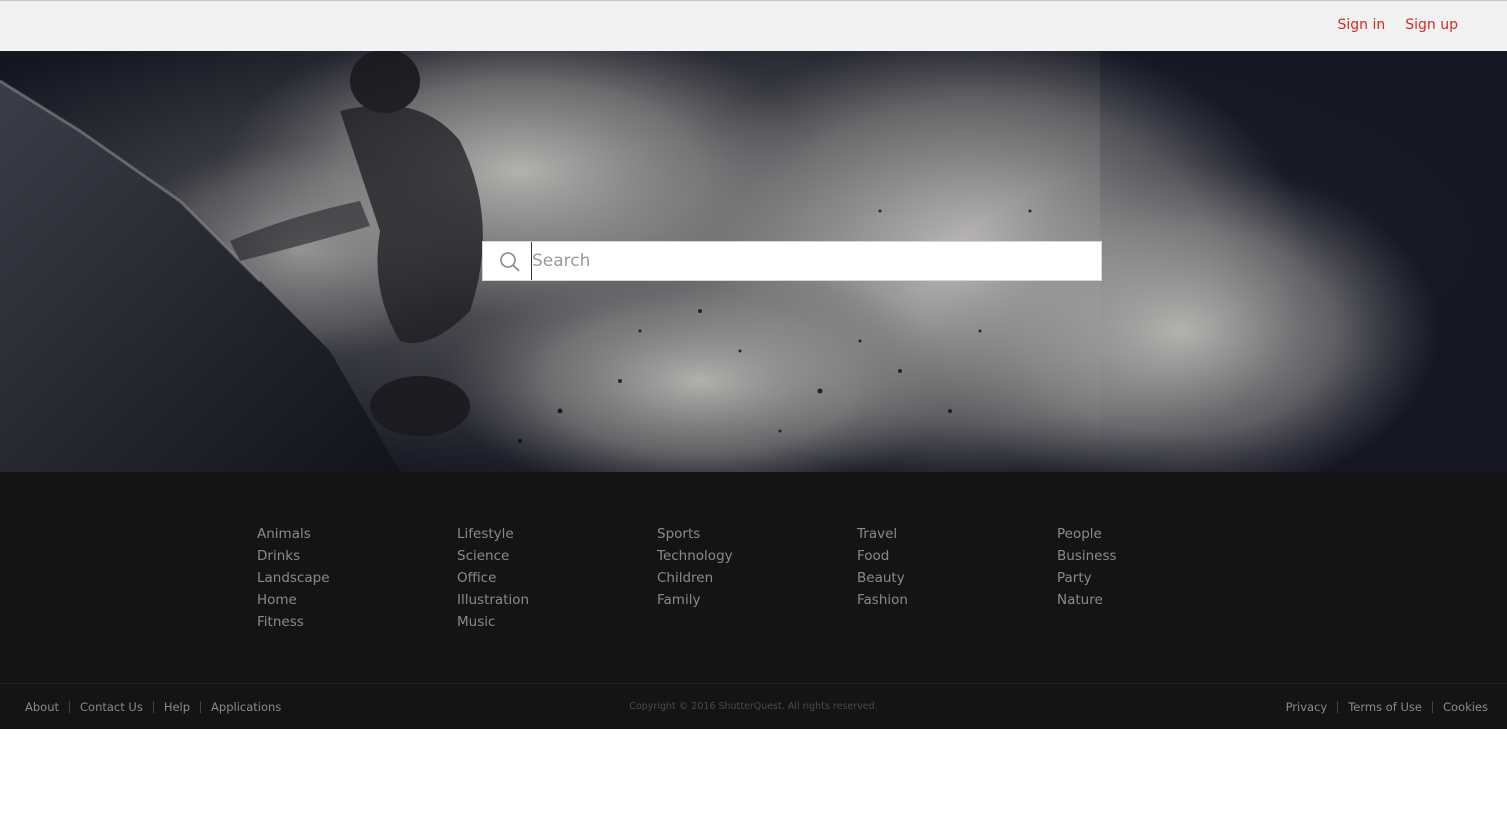  I want to click on category-link: Nature, so click(1157, 600).